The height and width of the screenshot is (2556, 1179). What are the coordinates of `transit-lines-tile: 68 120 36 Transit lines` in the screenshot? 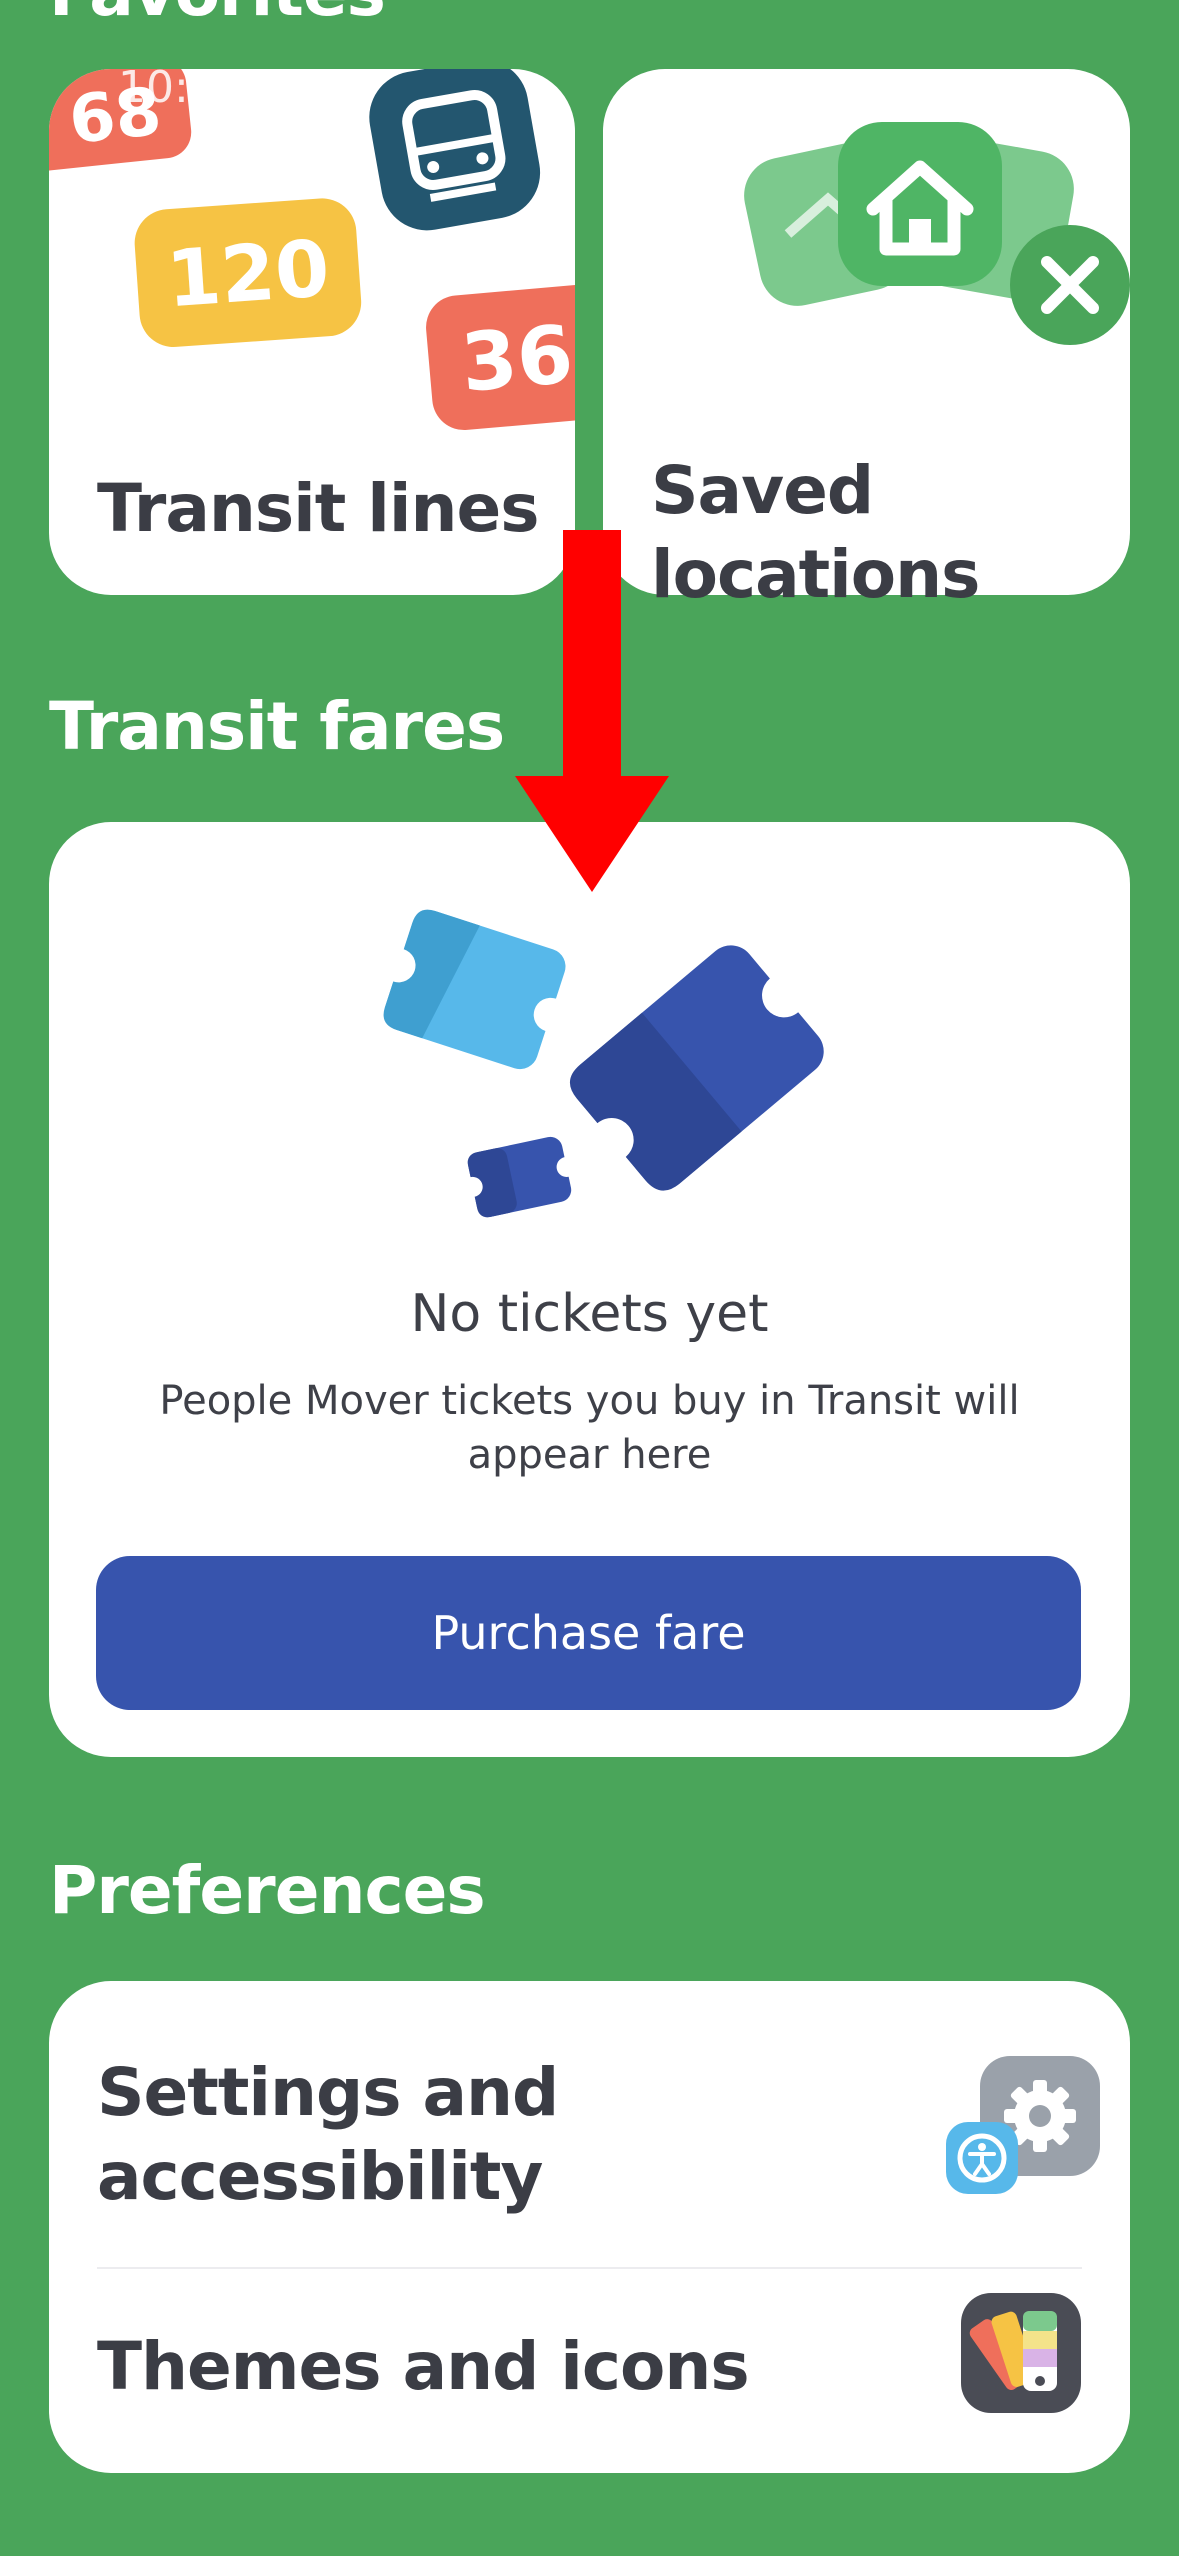 It's located at (312, 332).